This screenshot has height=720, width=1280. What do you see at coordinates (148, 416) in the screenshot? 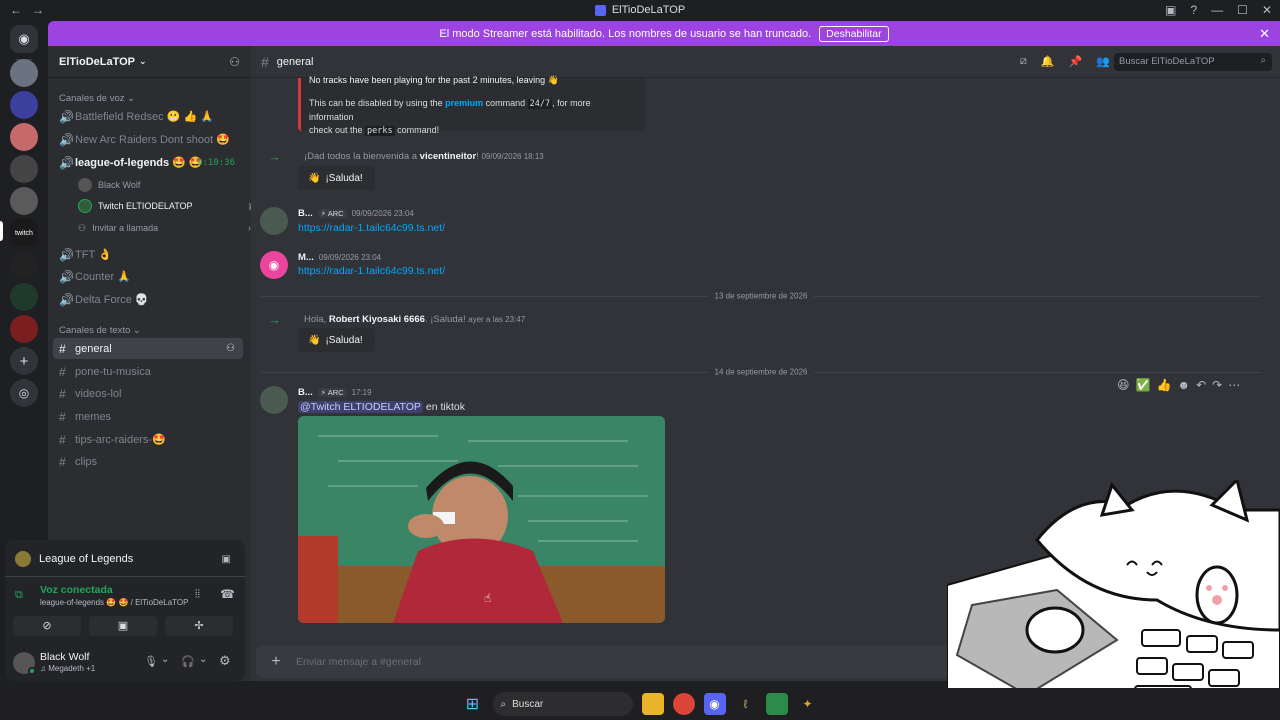
I see `text-channel: # memes` at bounding box center [148, 416].